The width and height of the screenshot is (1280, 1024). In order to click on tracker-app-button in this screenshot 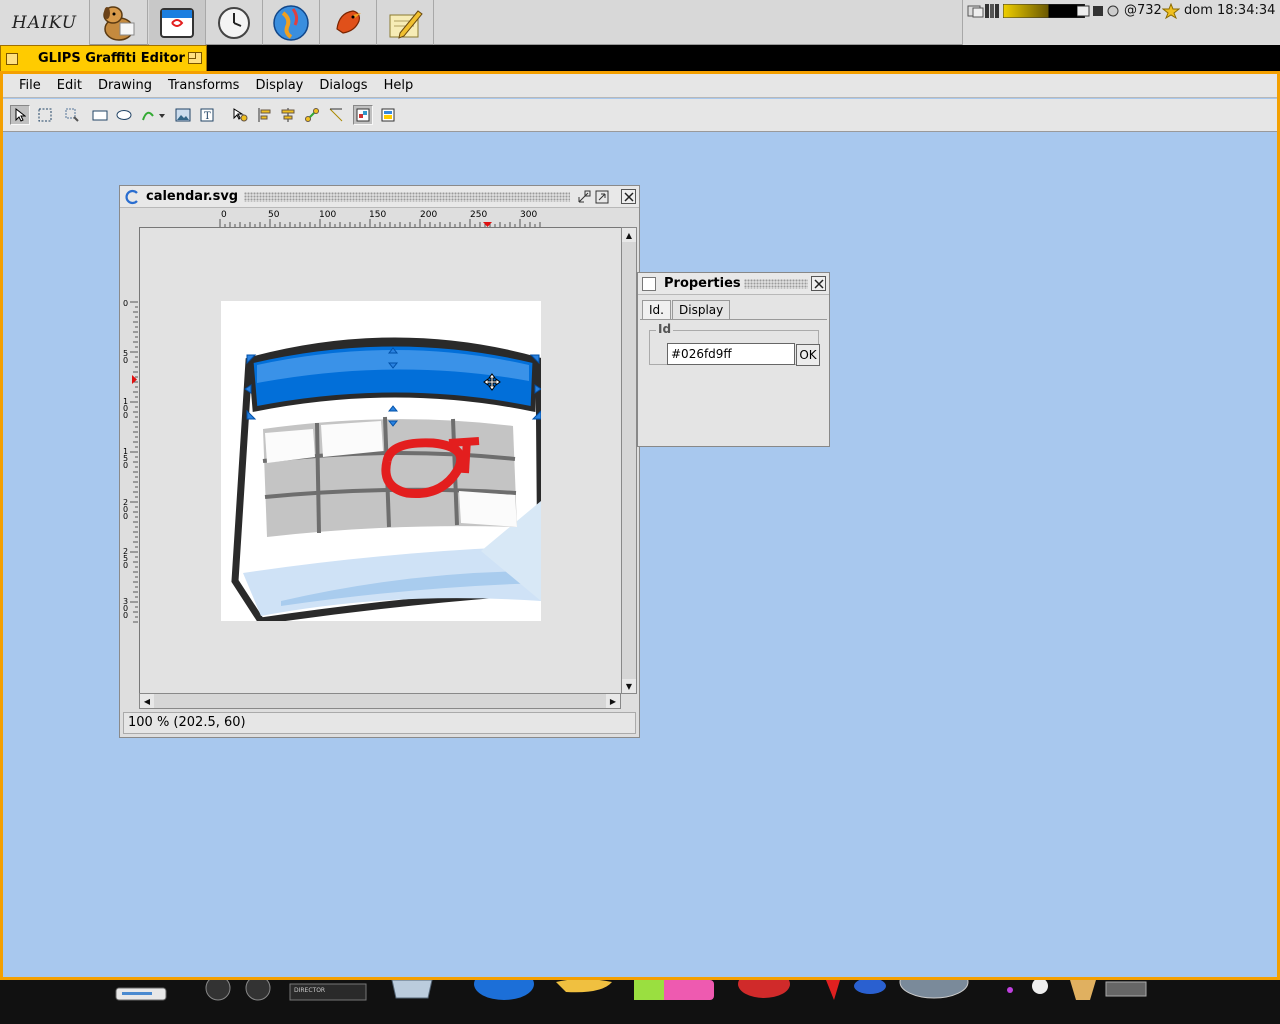, I will do `click(119, 22)`.